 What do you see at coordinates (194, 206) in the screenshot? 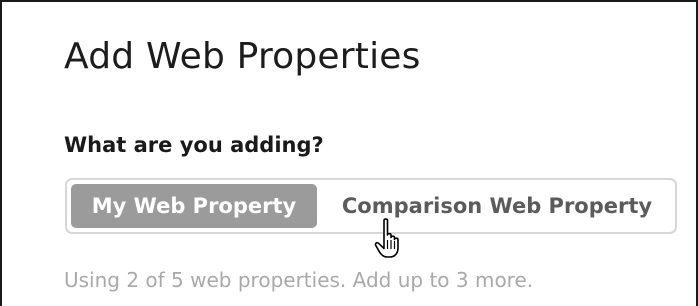
I see `option-my-web-property: My Web Property` at bounding box center [194, 206].